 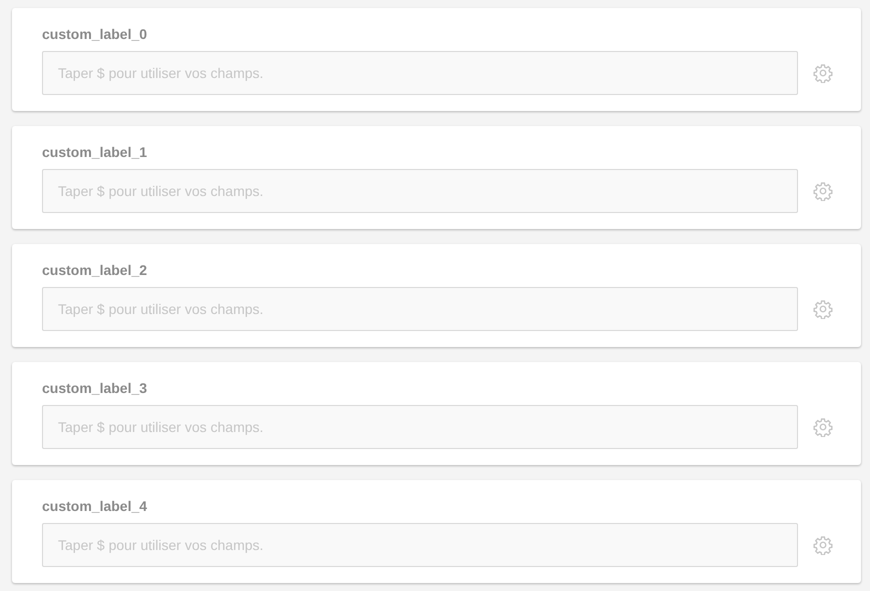 I want to click on field-label: custom_label_1, so click(x=95, y=152).